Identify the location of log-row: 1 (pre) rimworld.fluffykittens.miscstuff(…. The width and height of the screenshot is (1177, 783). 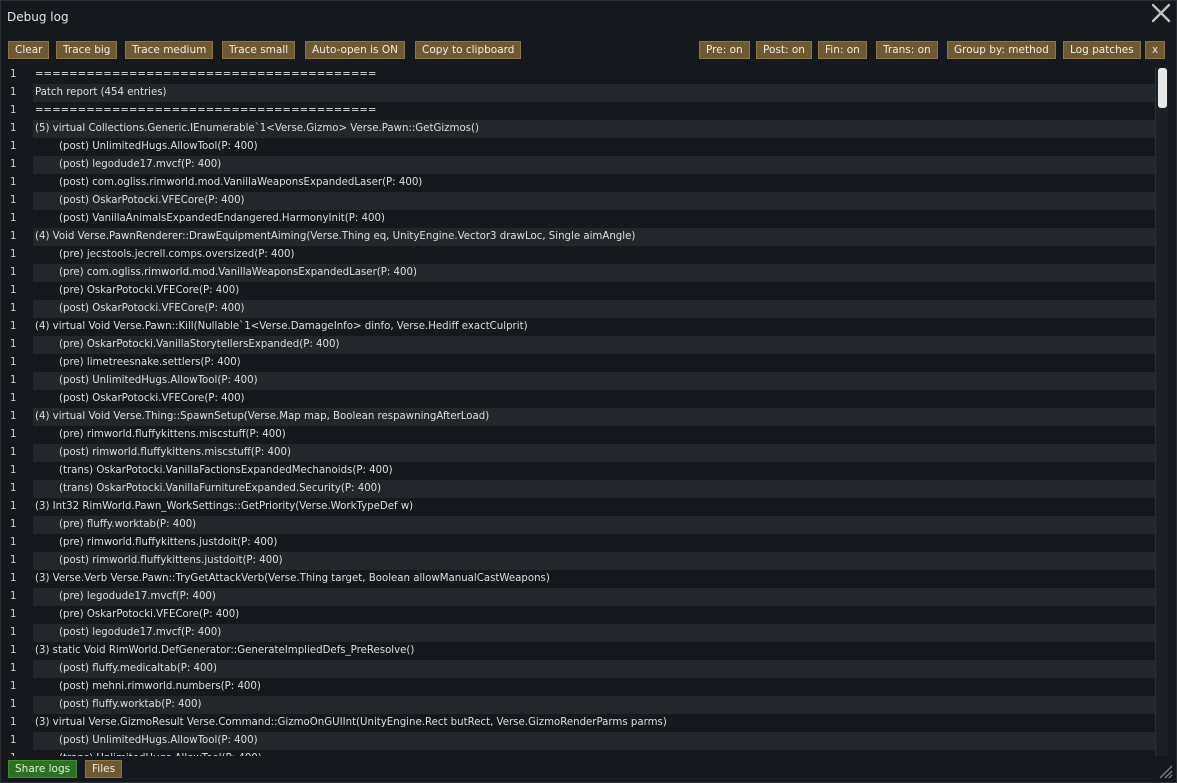
(581, 435).